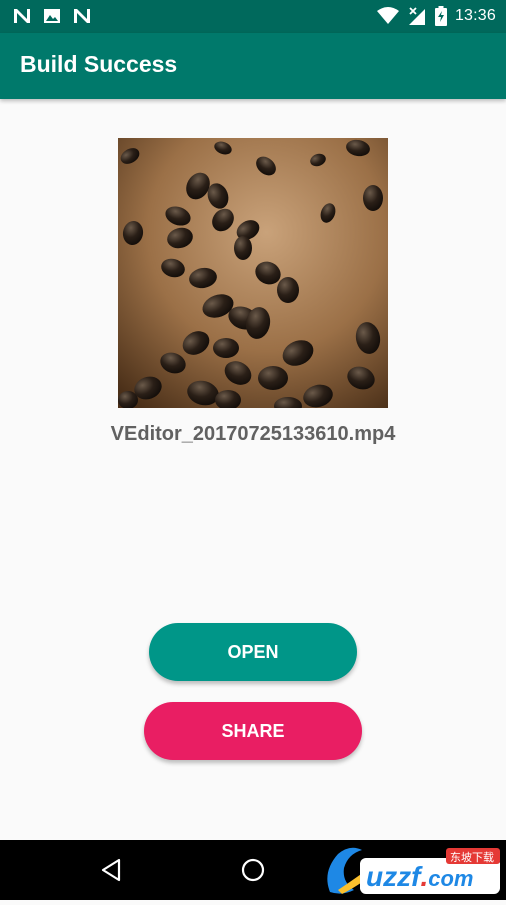 This screenshot has width=506, height=905. I want to click on open-button: OPEN, so click(253, 652).